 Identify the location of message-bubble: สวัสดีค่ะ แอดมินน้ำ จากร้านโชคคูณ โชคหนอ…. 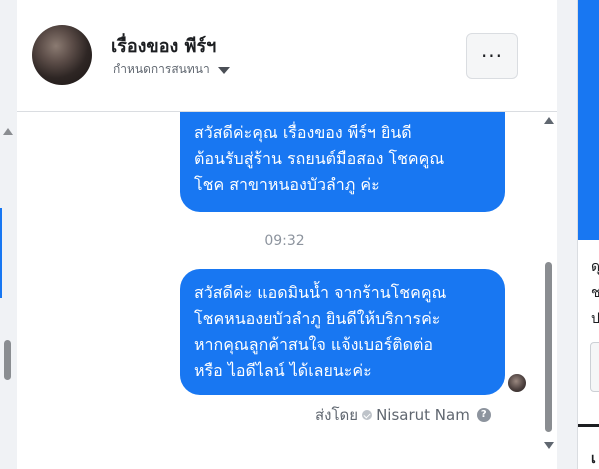
(342, 332).